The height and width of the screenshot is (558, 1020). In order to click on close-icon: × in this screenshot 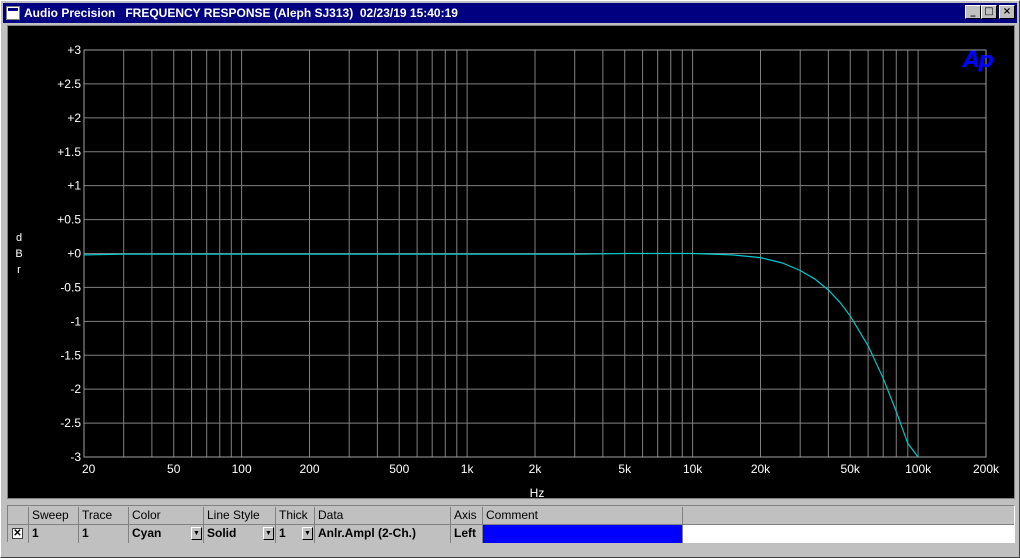, I will do `click(1007, 12)`.